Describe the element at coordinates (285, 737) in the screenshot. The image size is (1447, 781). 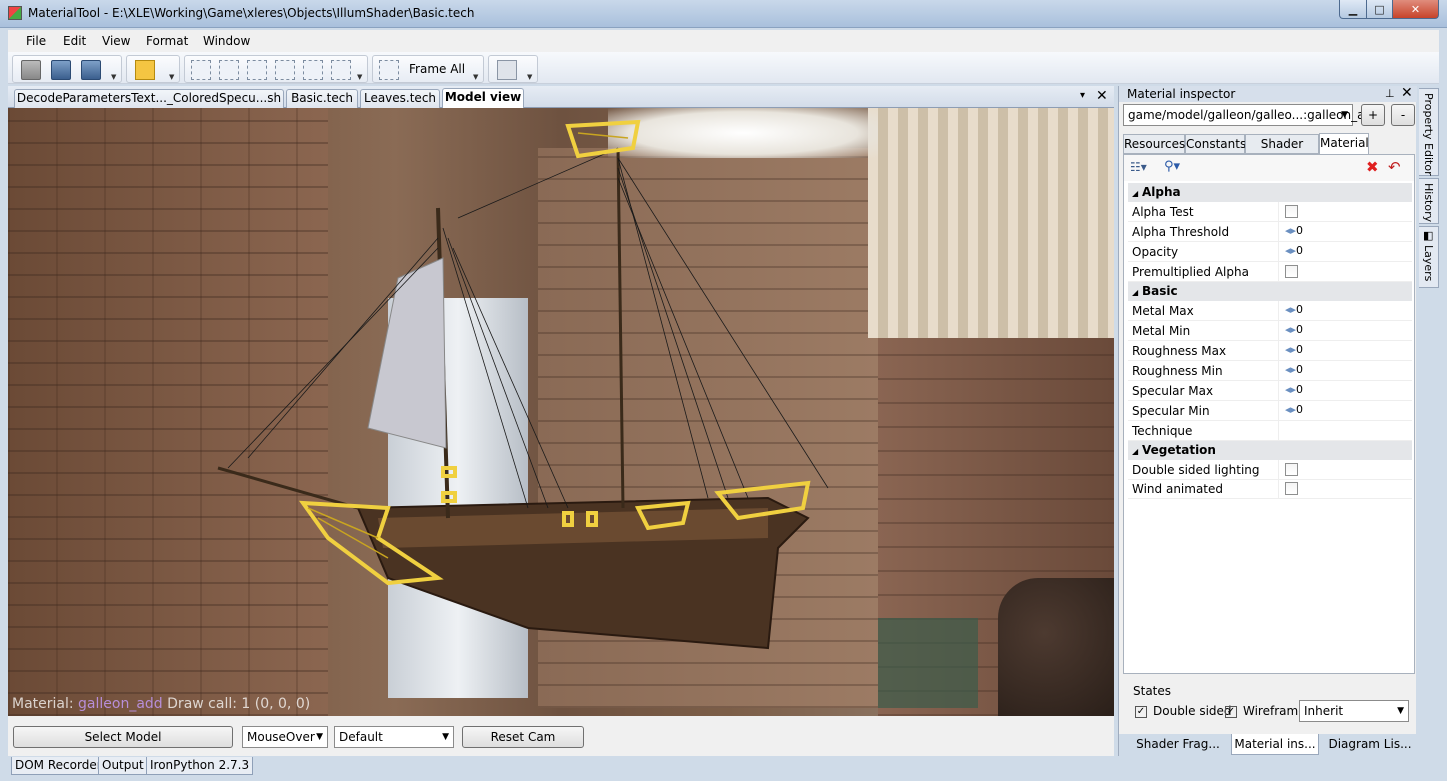
I see `mouseover-select: MouseOver ▼` at that location.